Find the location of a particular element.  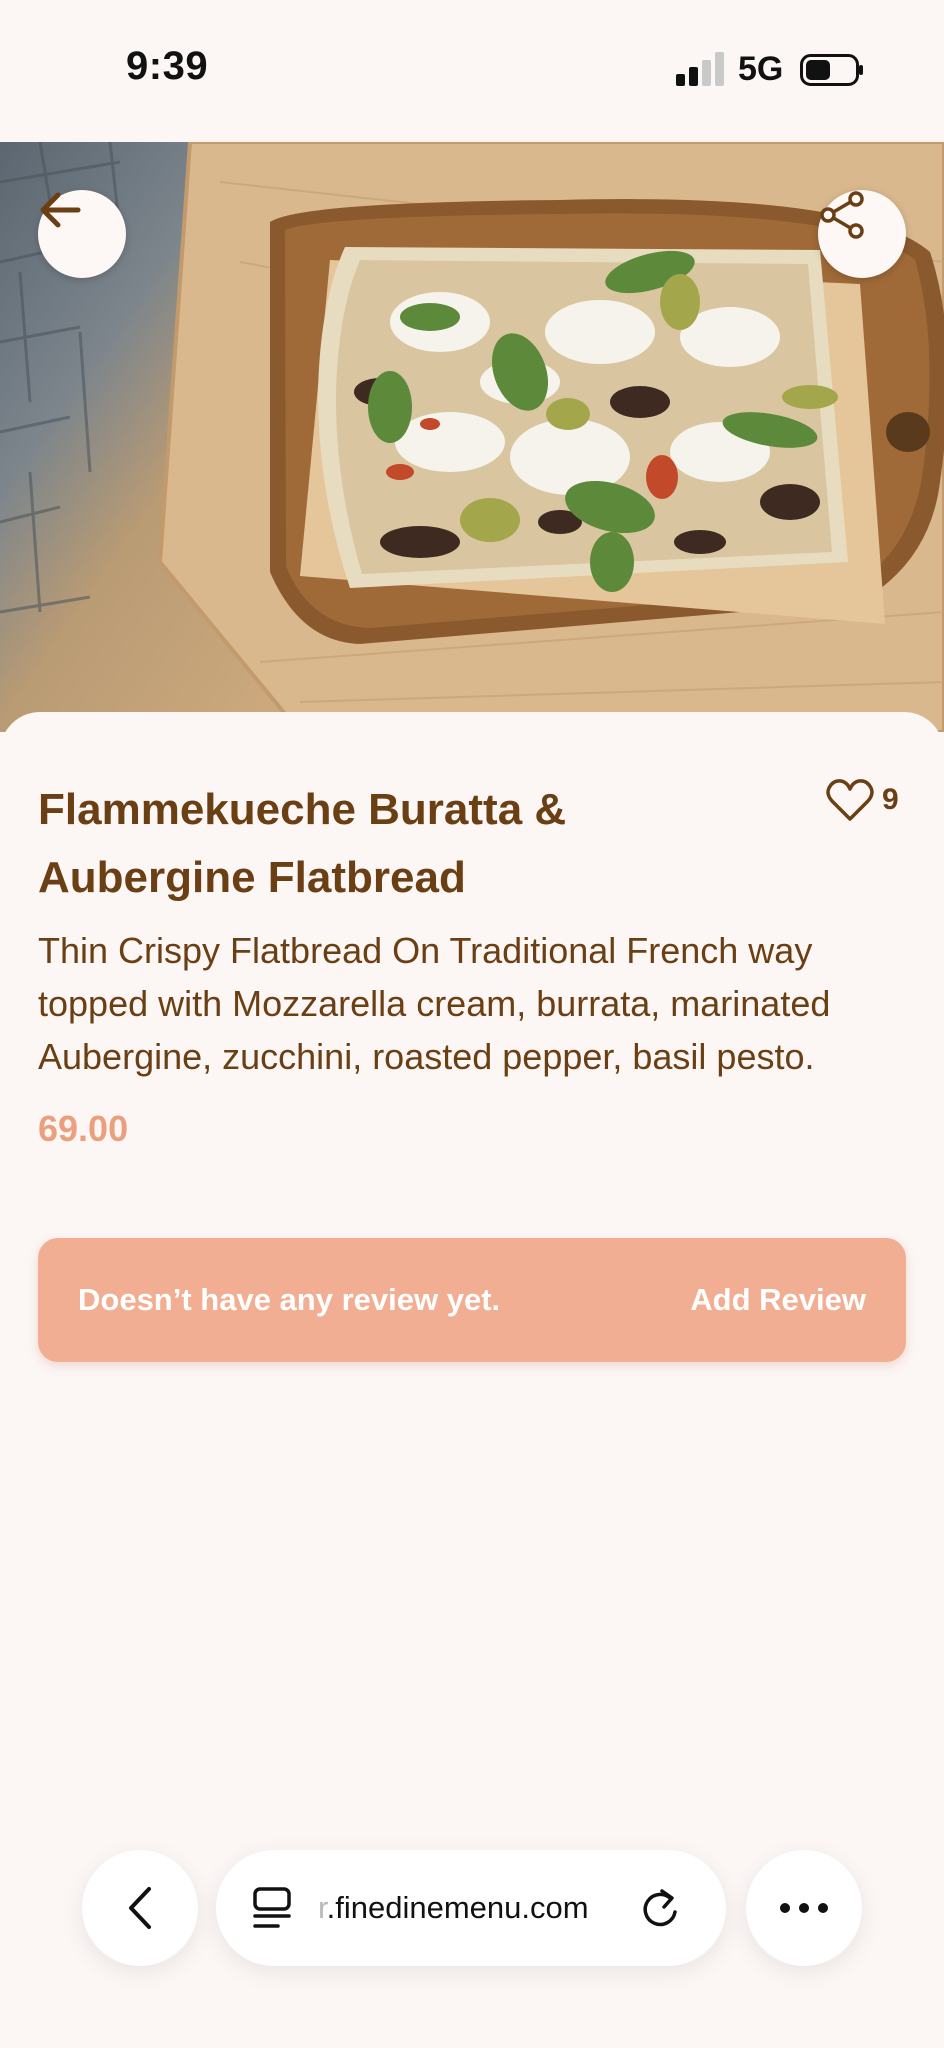

signal-icon is located at coordinates (700, 69).